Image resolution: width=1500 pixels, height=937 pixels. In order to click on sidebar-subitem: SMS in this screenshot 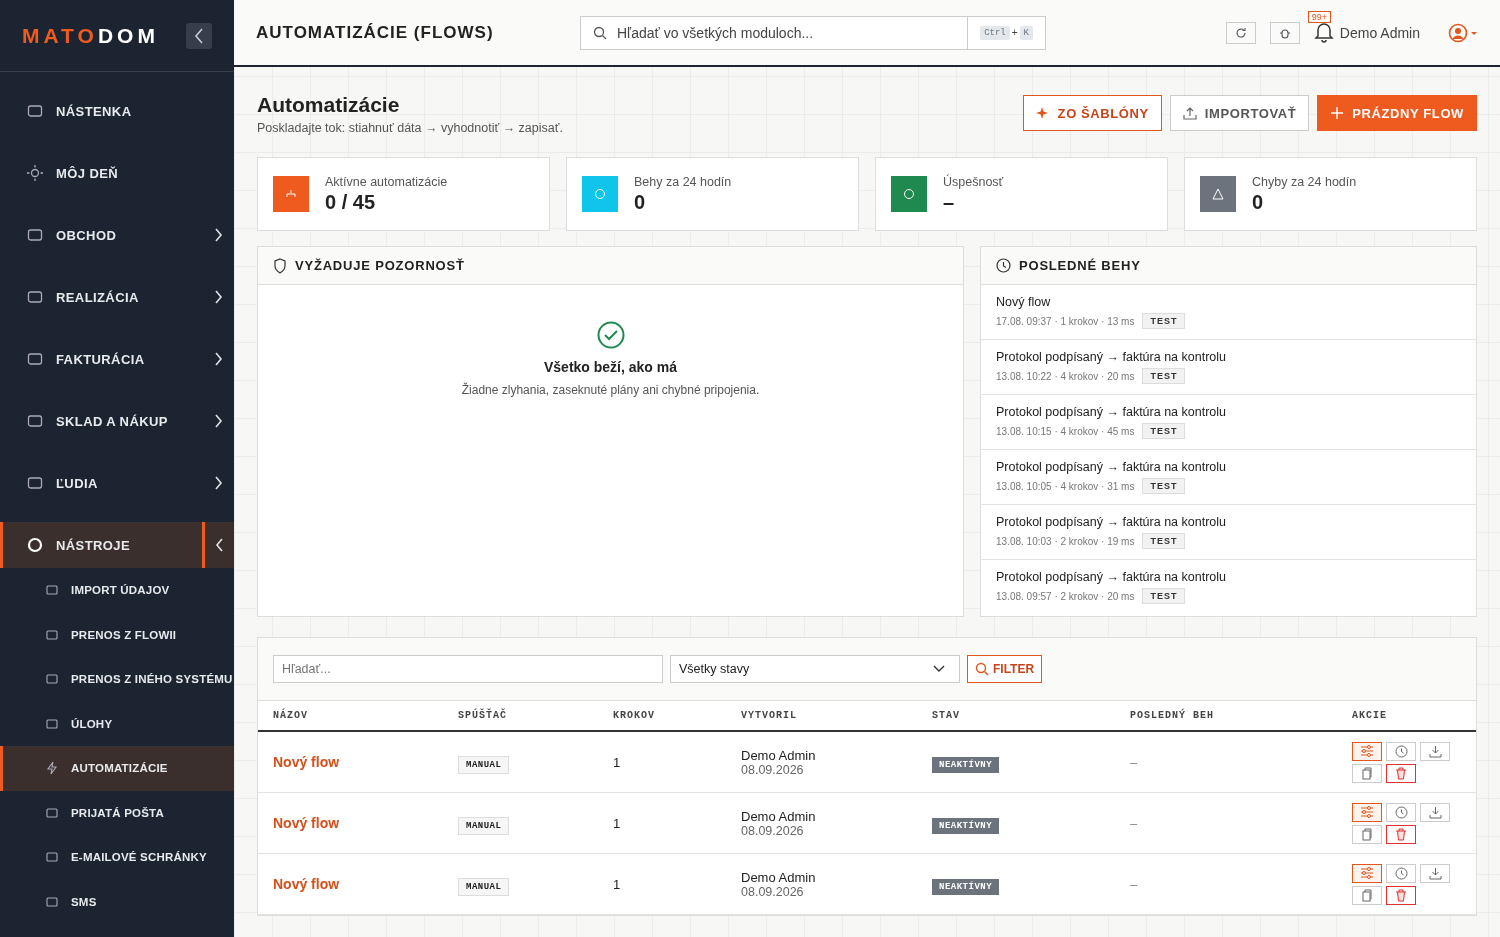, I will do `click(117, 901)`.